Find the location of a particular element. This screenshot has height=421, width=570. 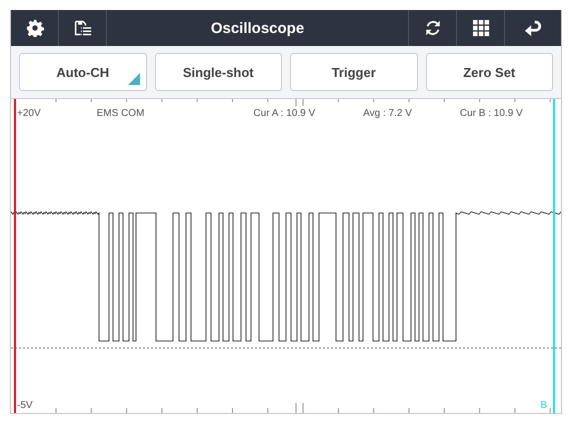

dropdown-button: Auto-CH is located at coordinates (82, 72).